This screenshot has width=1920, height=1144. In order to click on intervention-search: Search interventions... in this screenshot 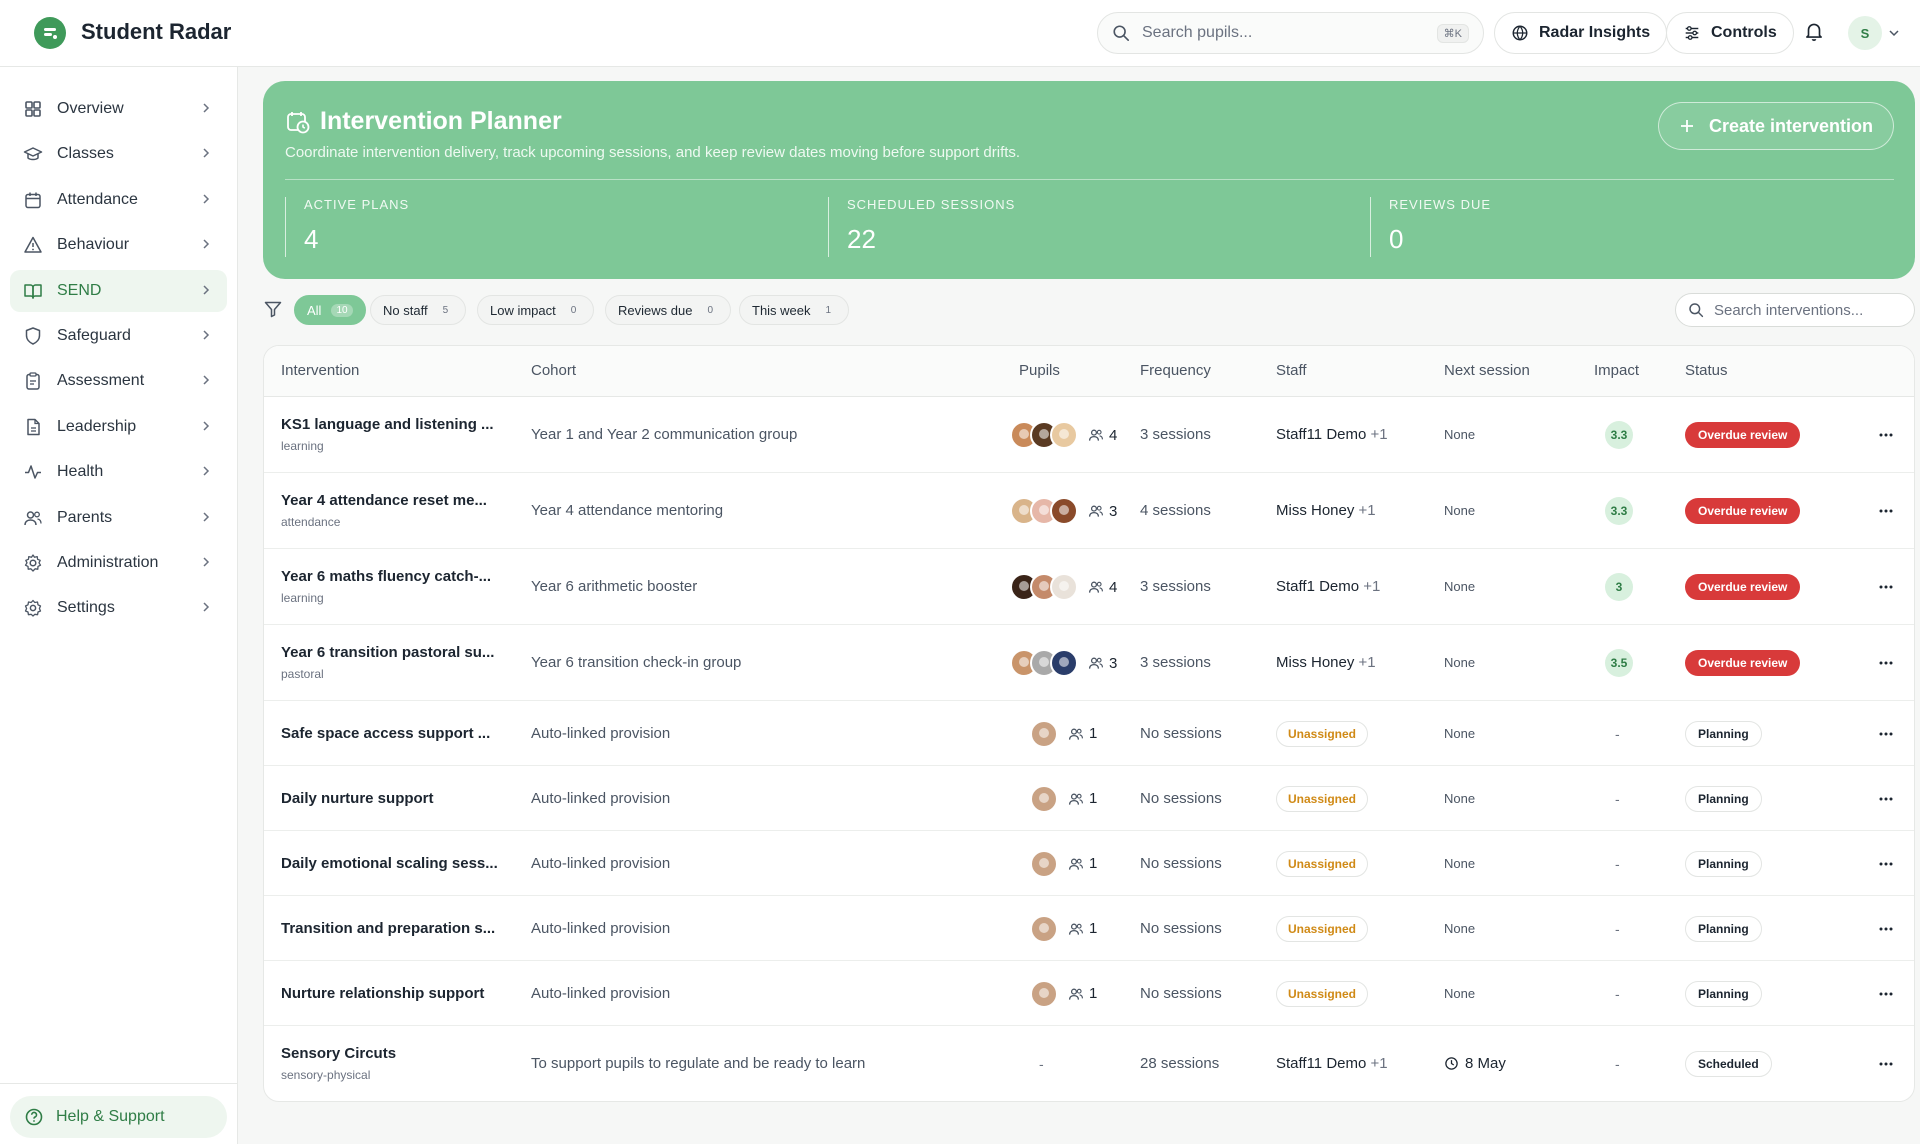, I will do `click(1795, 310)`.